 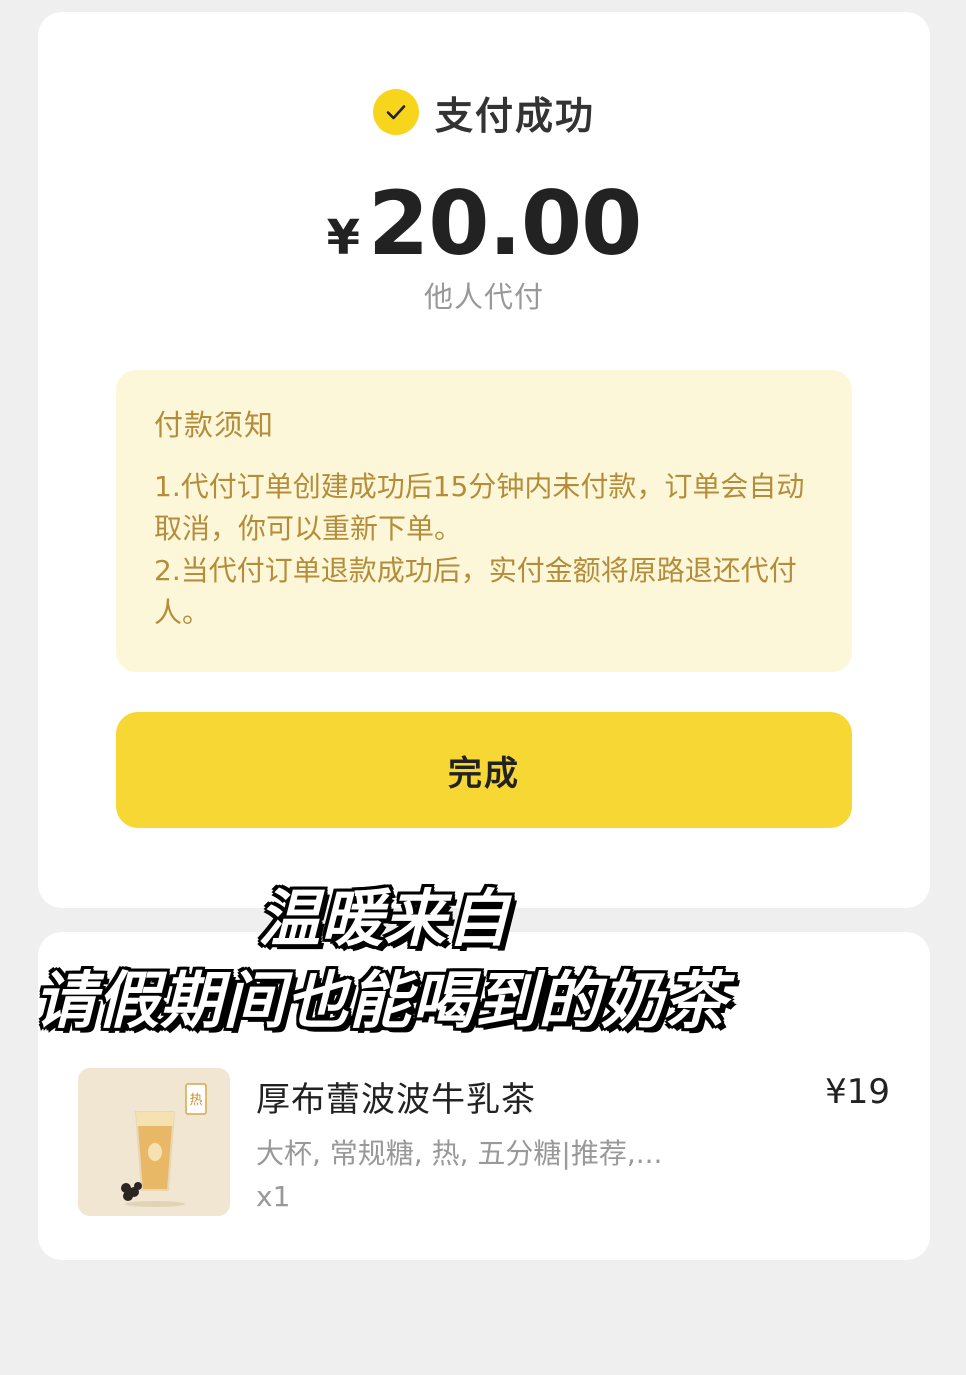 I want to click on product-image: 热, so click(x=154, y=1142).